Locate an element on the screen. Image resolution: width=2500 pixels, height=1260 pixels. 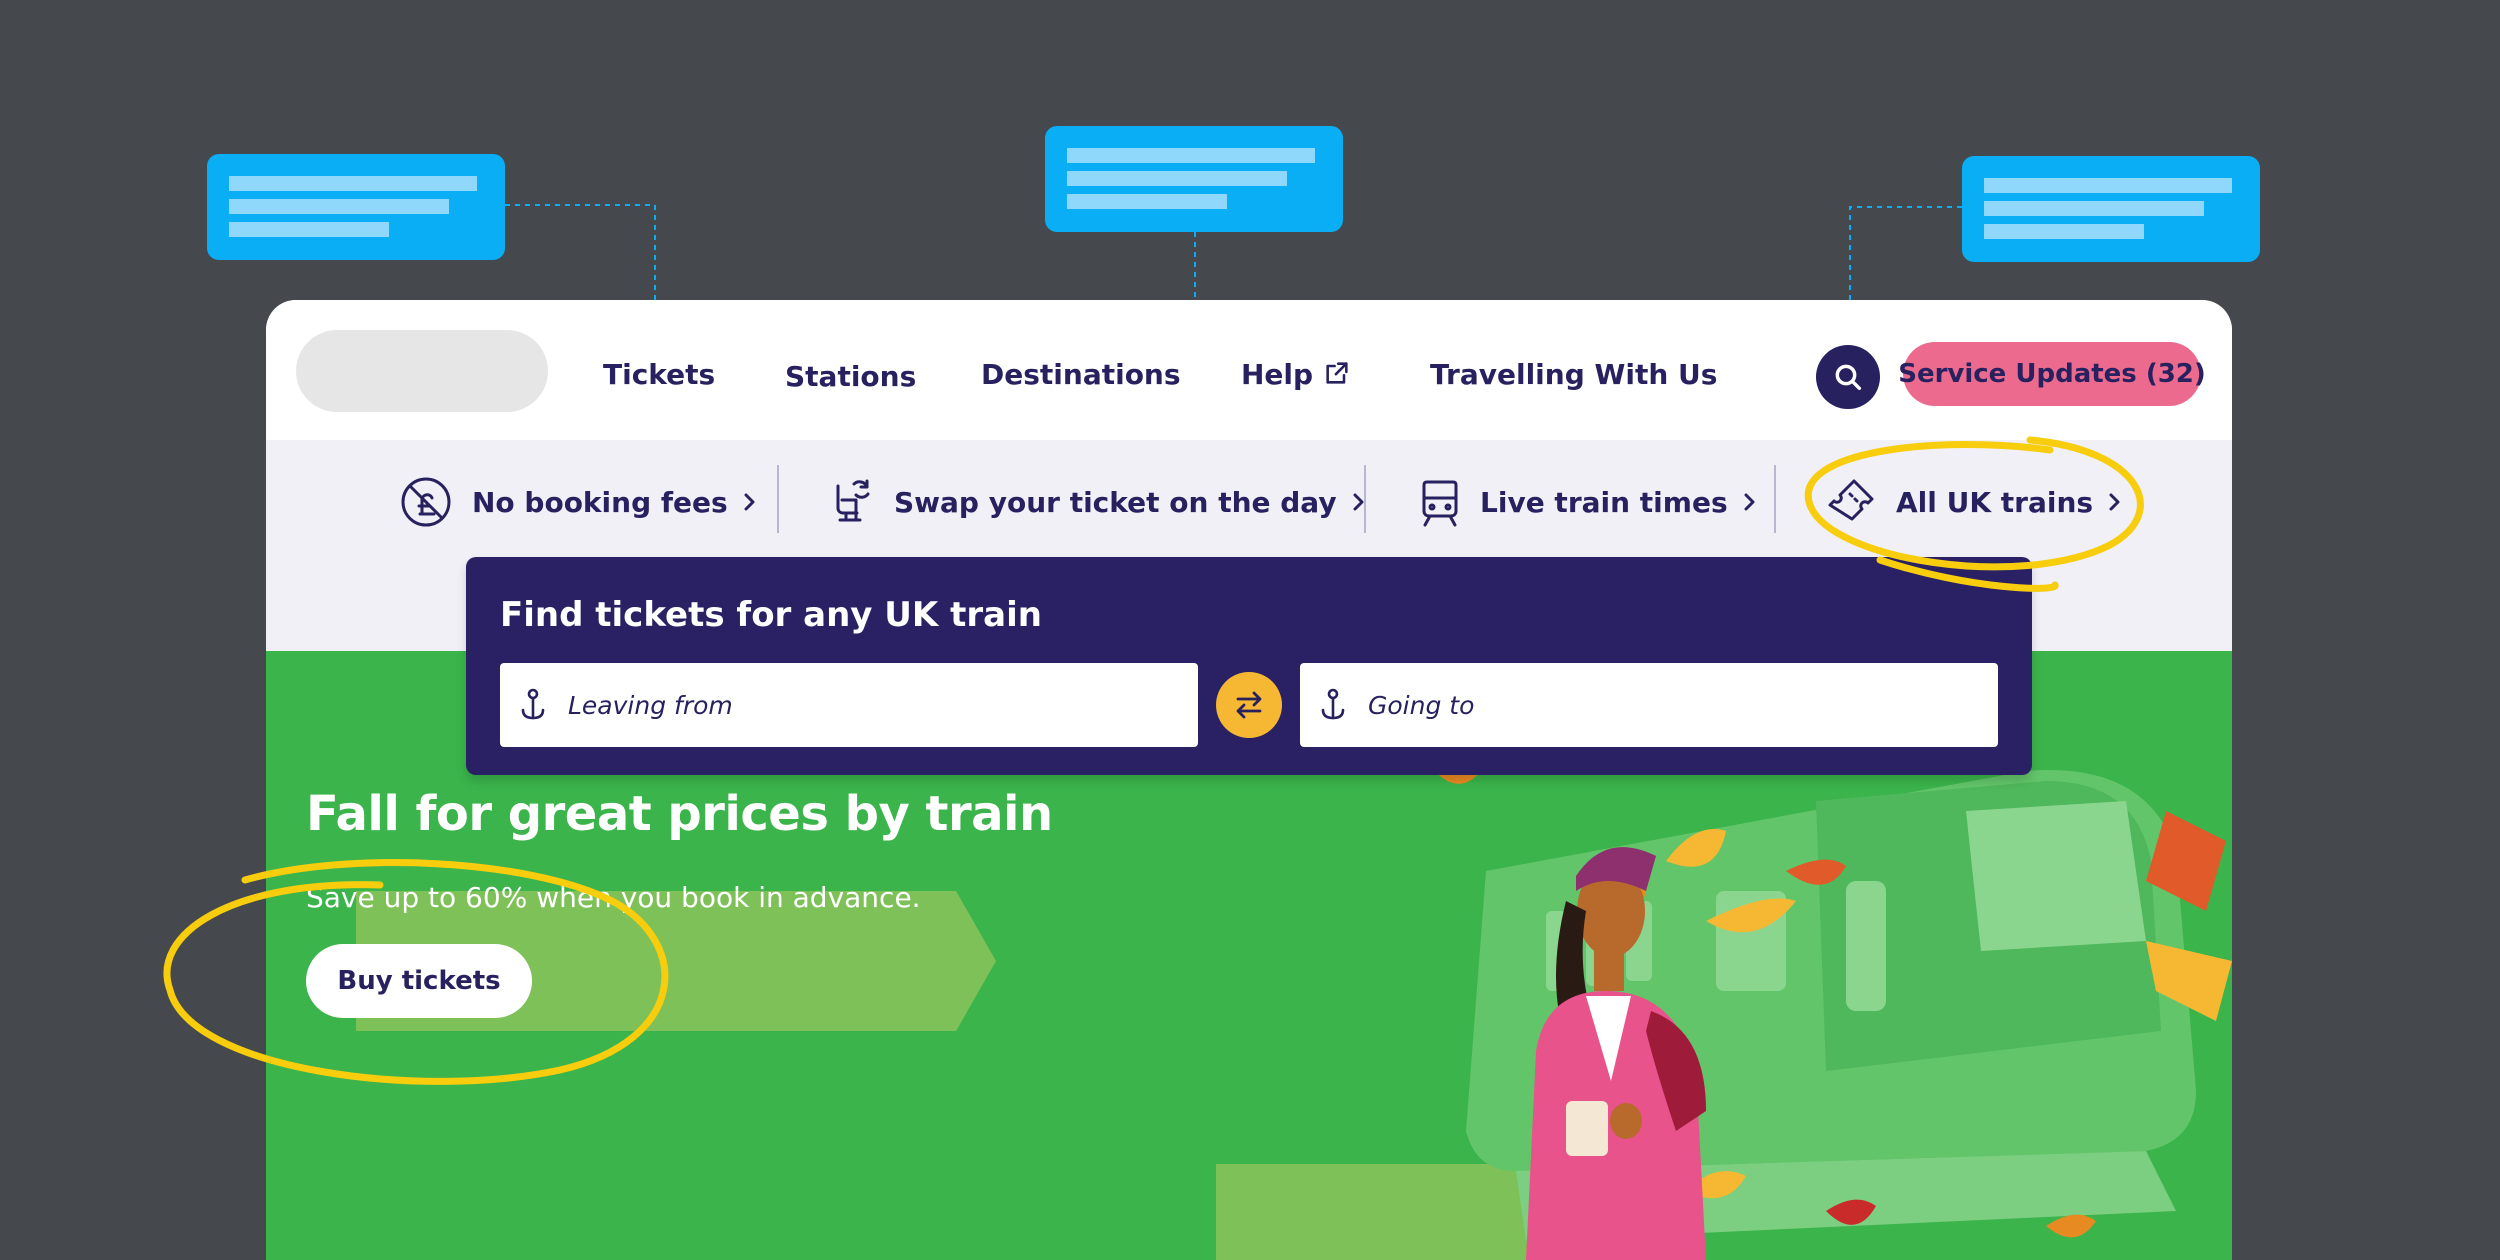
nav-help-label: Help is located at coordinates (1277, 374).